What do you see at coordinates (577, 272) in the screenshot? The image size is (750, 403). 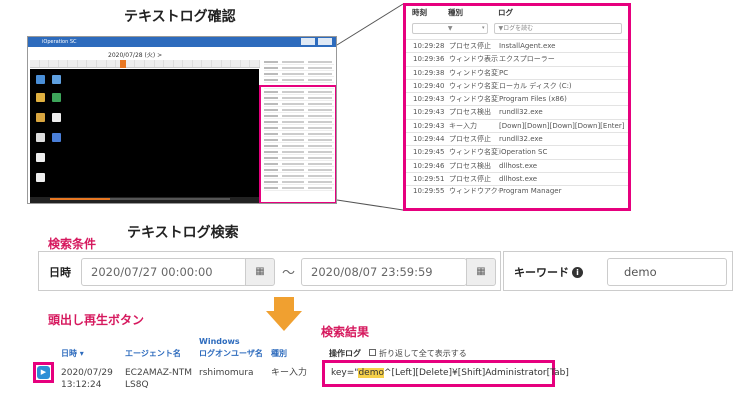 I see `info-icon: i` at bounding box center [577, 272].